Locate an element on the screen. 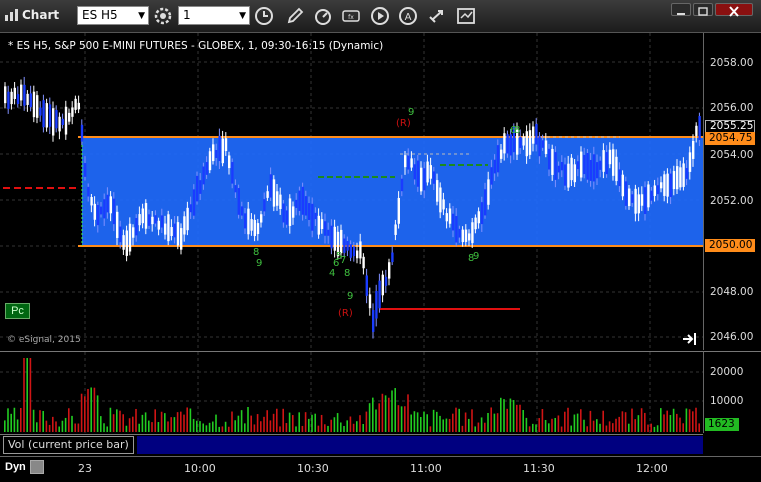 The width and height of the screenshot is (761, 482). svg-text: A is located at coordinates (408, 17).